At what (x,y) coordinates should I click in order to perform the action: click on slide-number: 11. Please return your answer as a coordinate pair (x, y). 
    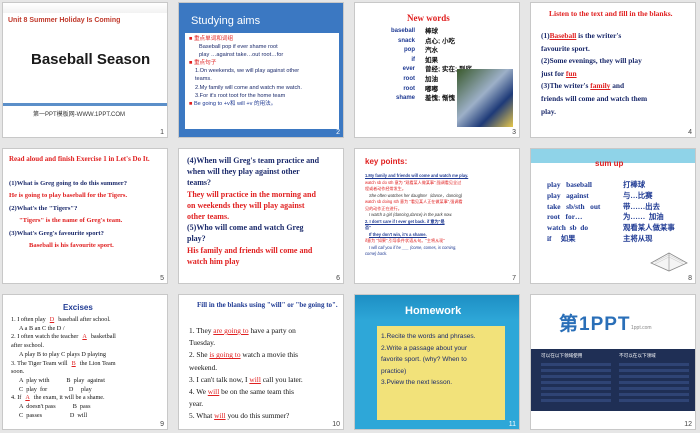
    Looking at the image, I should click on (512, 424).